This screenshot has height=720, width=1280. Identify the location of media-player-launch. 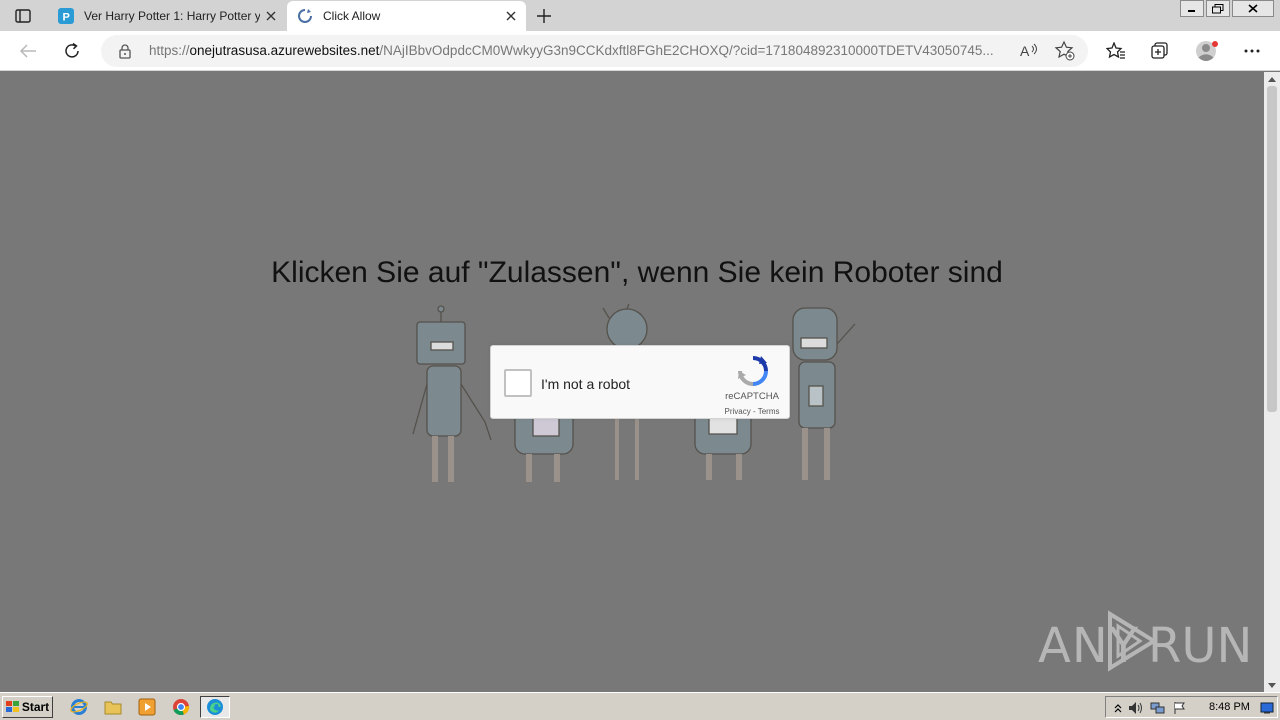
(147, 707).